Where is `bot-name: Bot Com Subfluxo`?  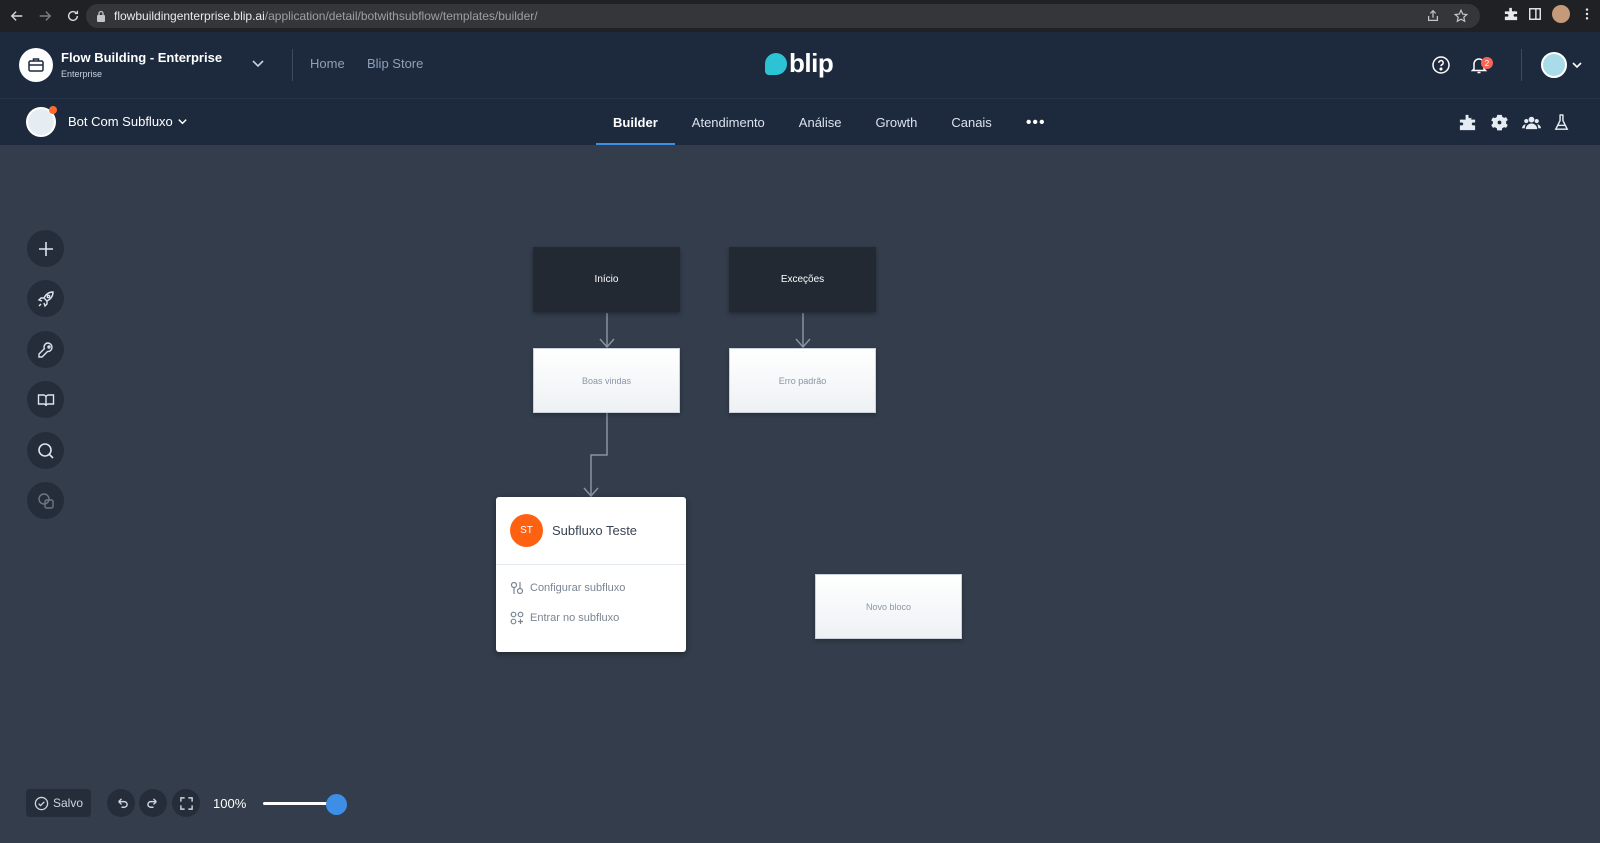 bot-name: Bot Com Subfluxo is located at coordinates (120, 121).